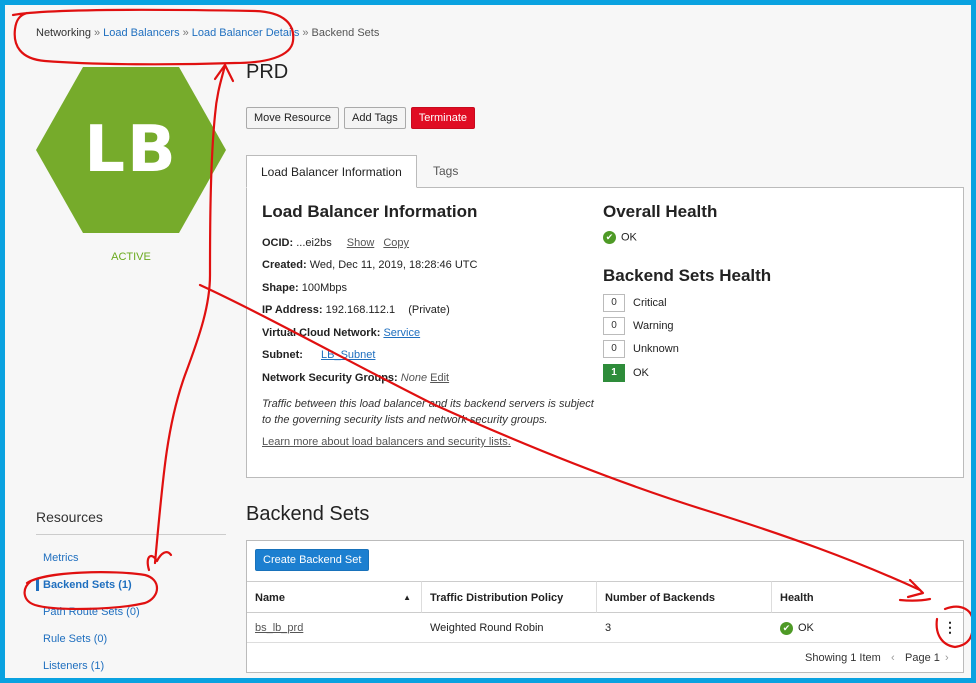 This screenshot has height=683, width=976. Describe the element at coordinates (684, 597) in the screenshot. I see `column-header-backends: Number of Backends` at that location.